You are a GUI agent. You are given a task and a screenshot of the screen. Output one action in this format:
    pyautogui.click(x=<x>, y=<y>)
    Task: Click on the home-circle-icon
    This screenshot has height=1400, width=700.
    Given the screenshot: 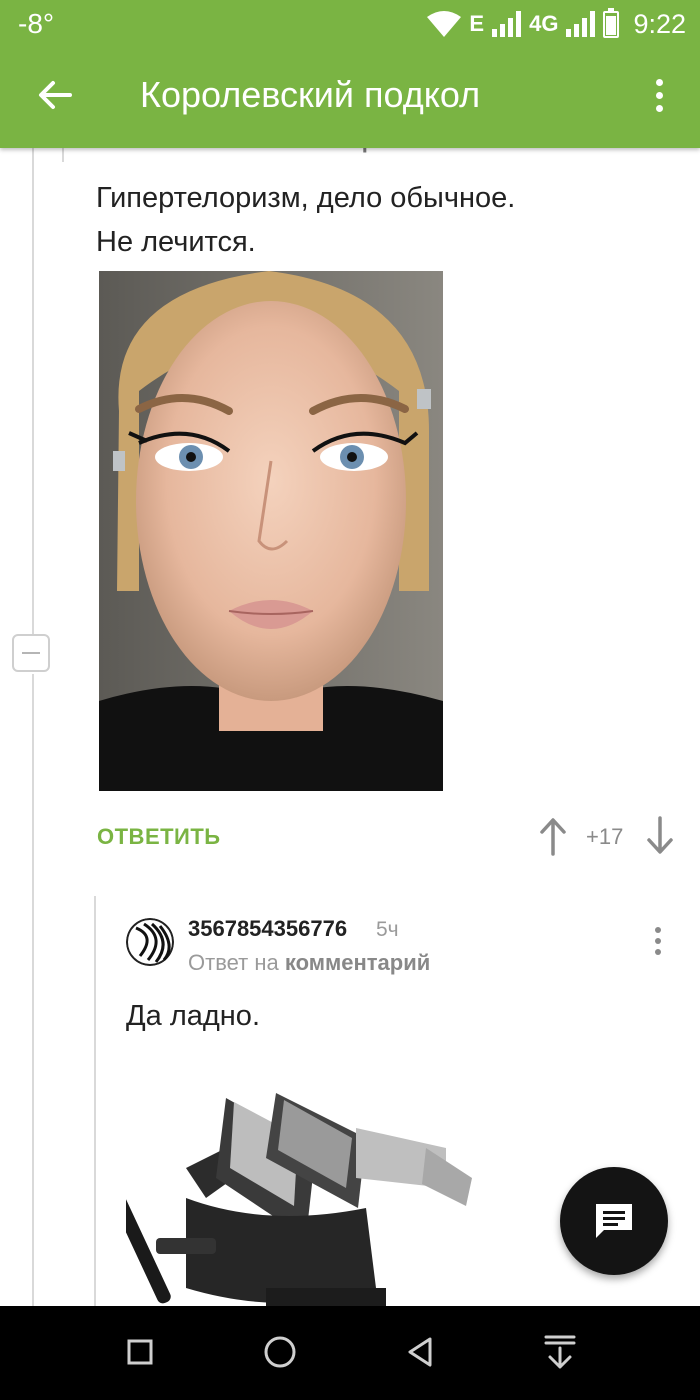 What is the action you would take?
    pyautogui.click(x=280, y=1352)
    